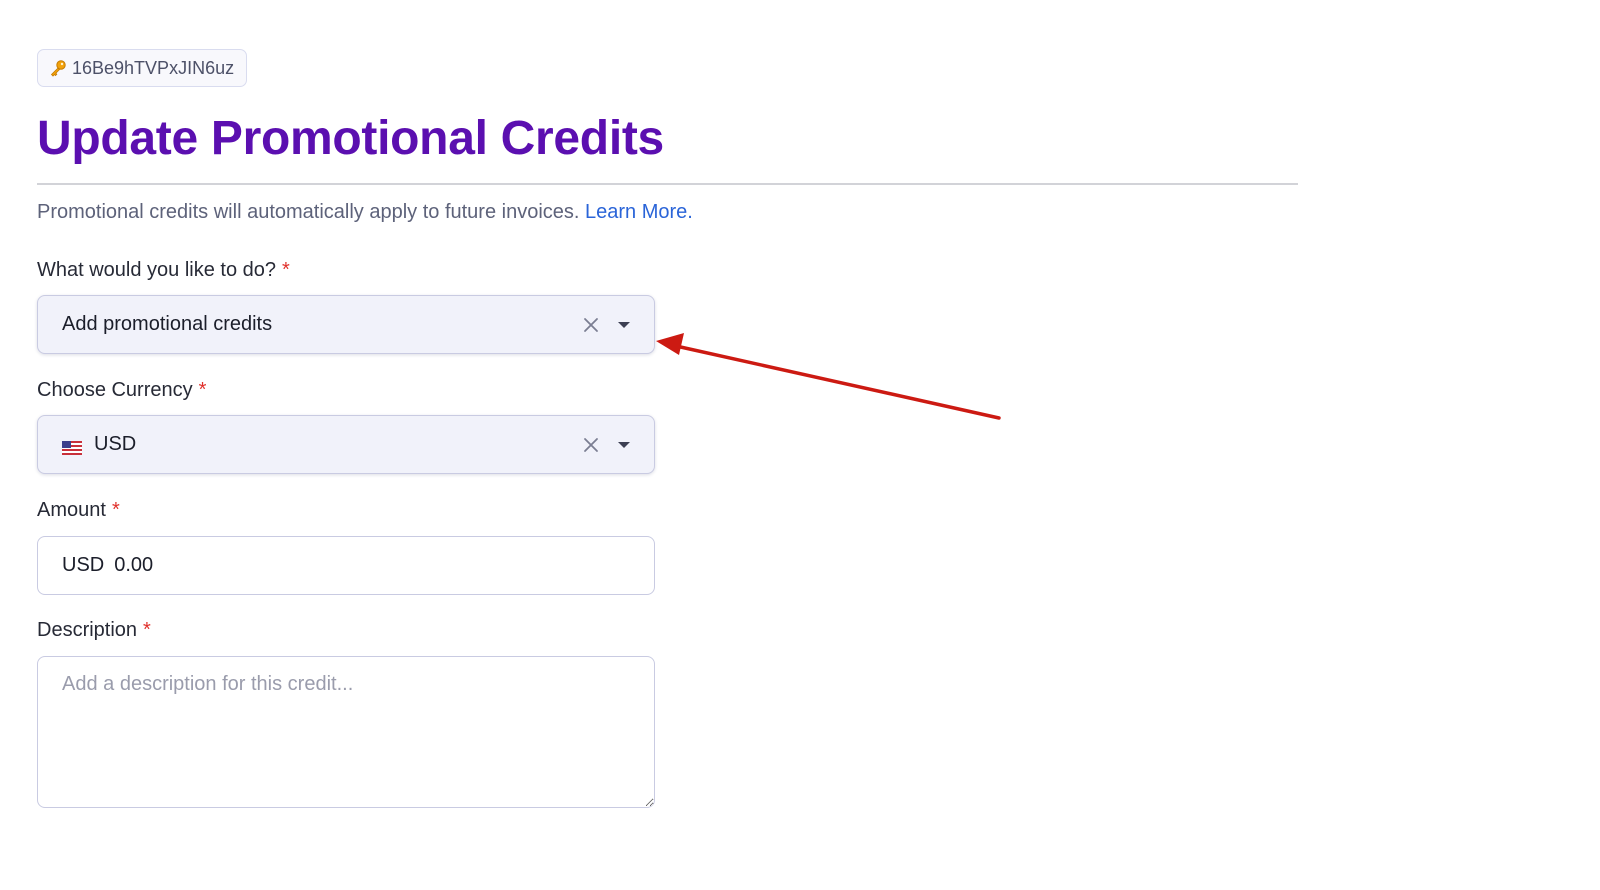 Image resolution: width=1600 pixels, height=890 pixels. Describe the element at coordinates (314, 565) in the screenshot. I see `amount-input` at that location.